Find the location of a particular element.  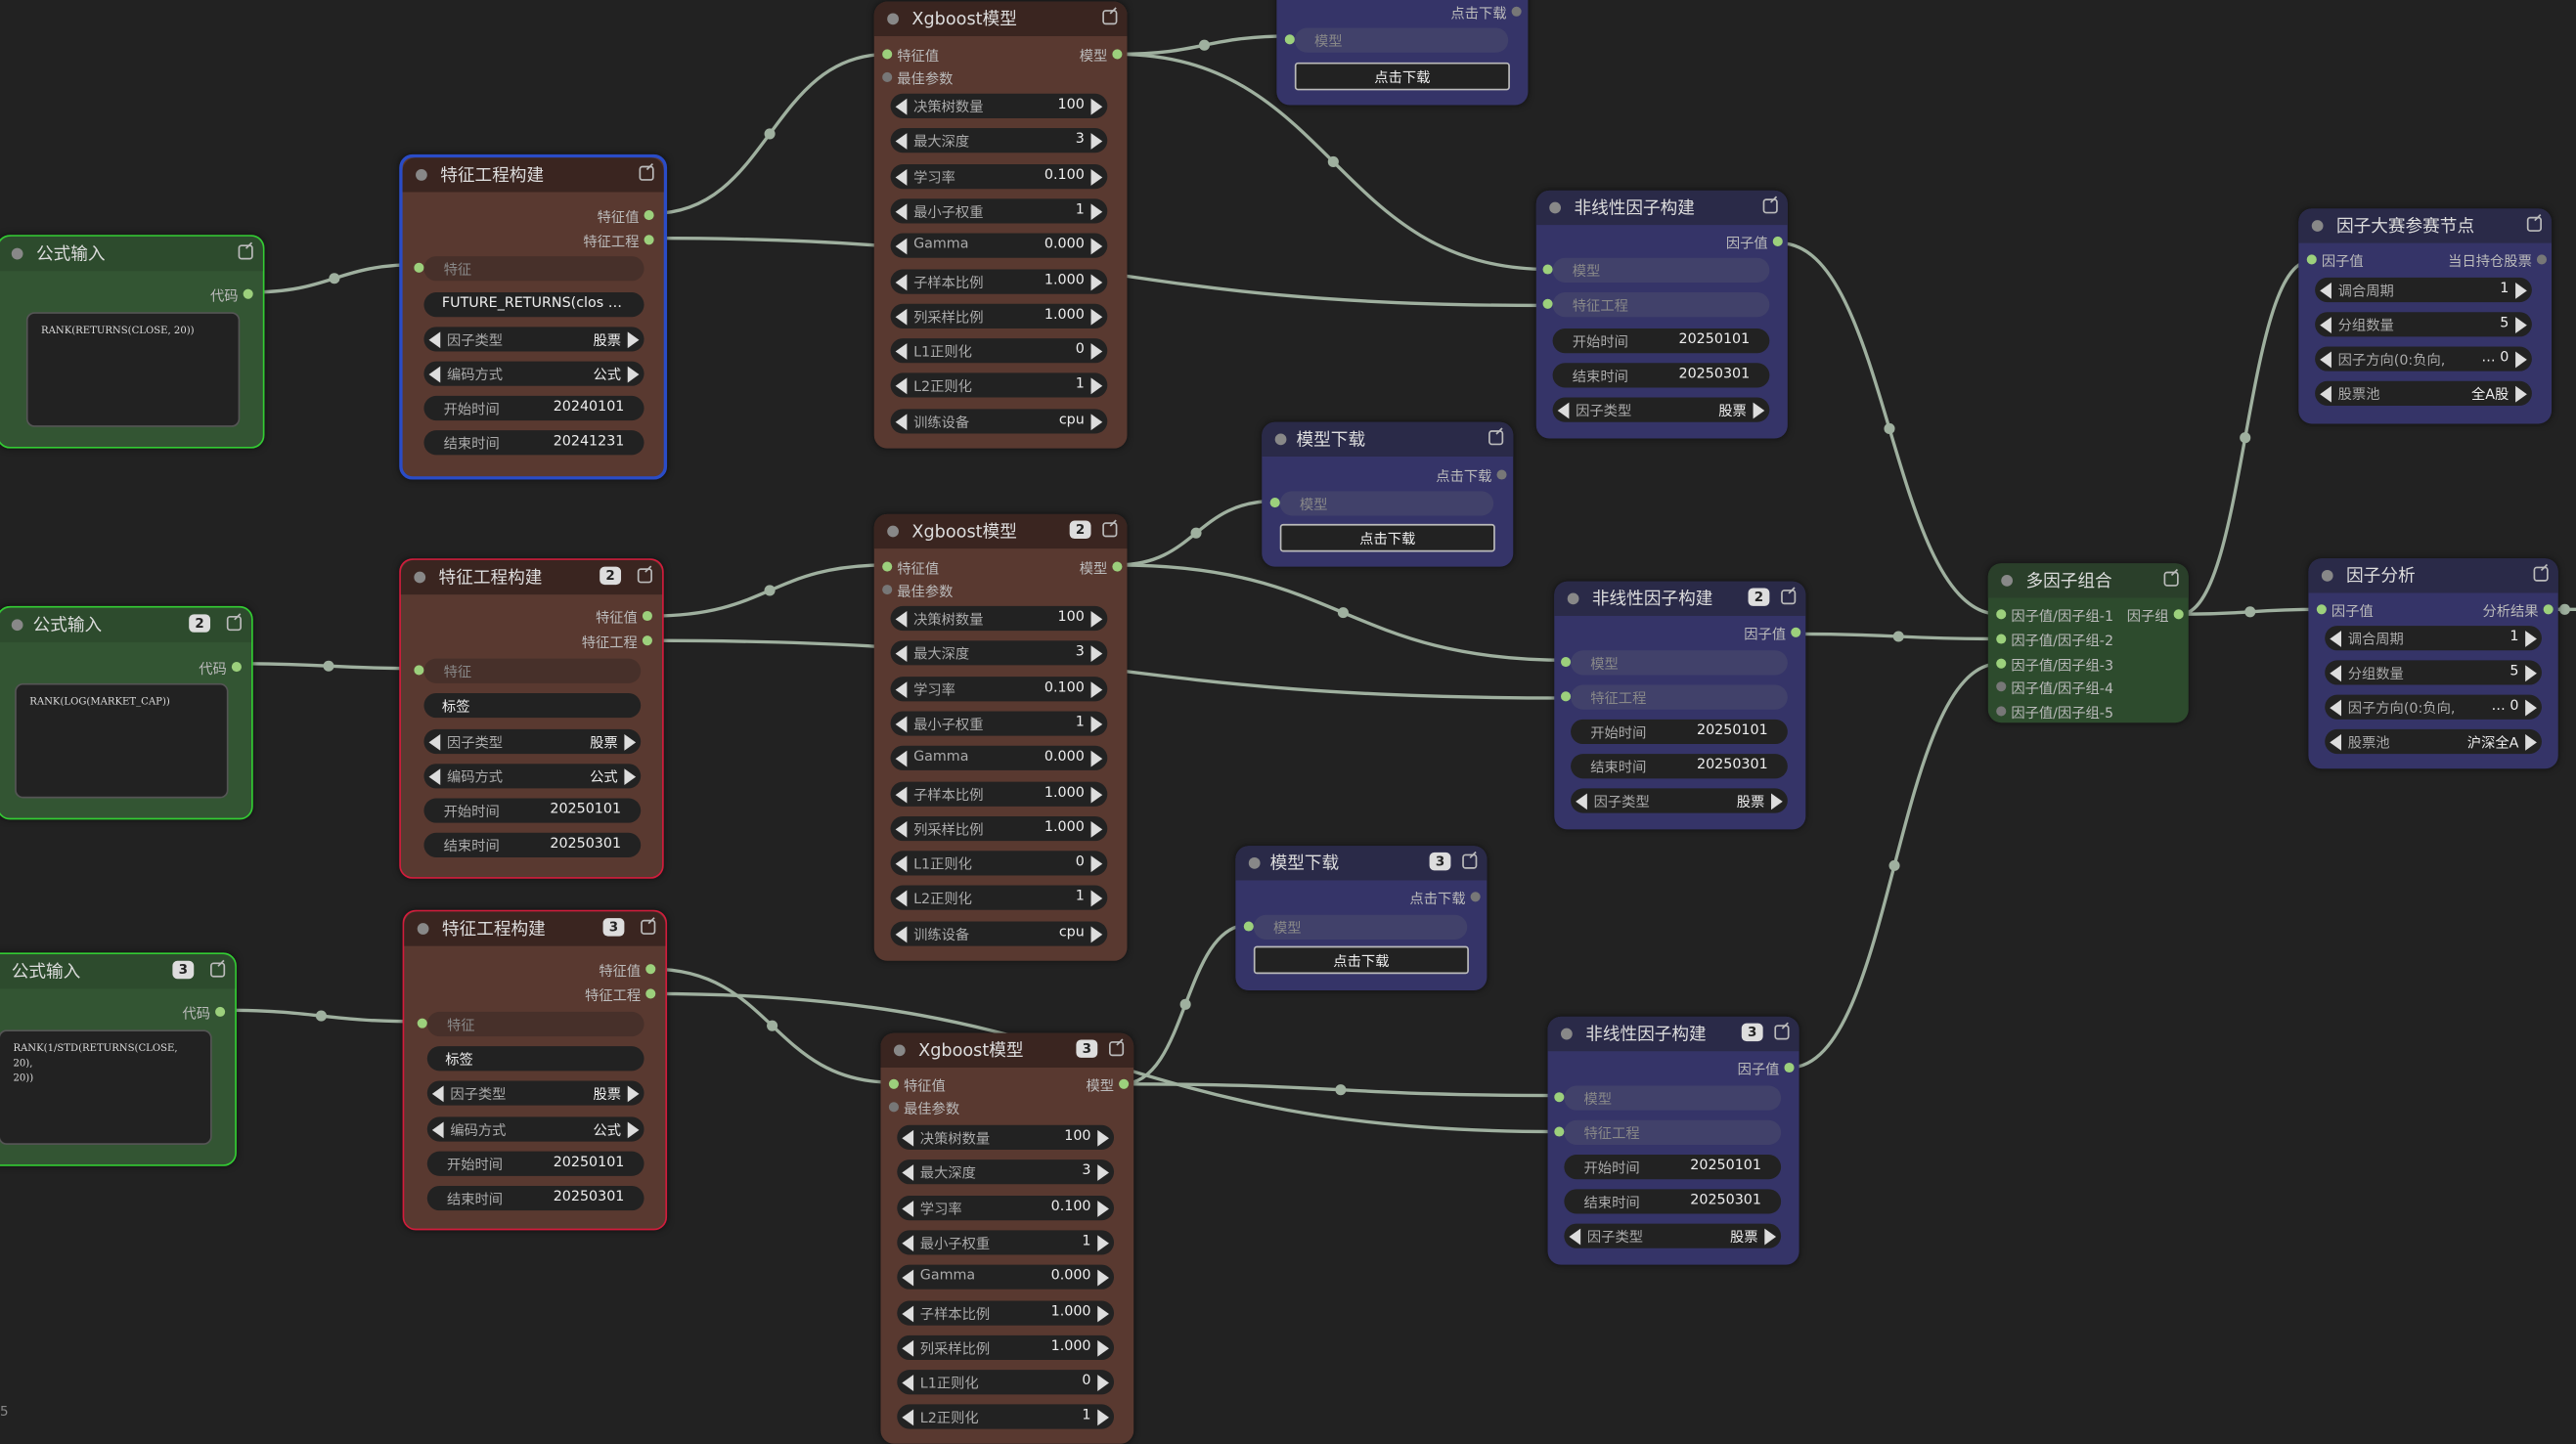

input-port-factor-3: 因子值/因子组-3 is located at coordinates (2054, 665).